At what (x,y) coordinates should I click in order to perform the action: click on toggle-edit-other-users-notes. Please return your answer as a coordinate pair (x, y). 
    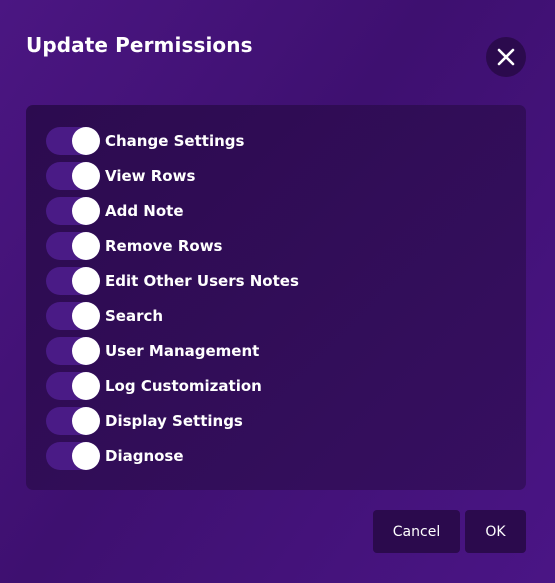
    Looking at the image, I should click on (73, 280).